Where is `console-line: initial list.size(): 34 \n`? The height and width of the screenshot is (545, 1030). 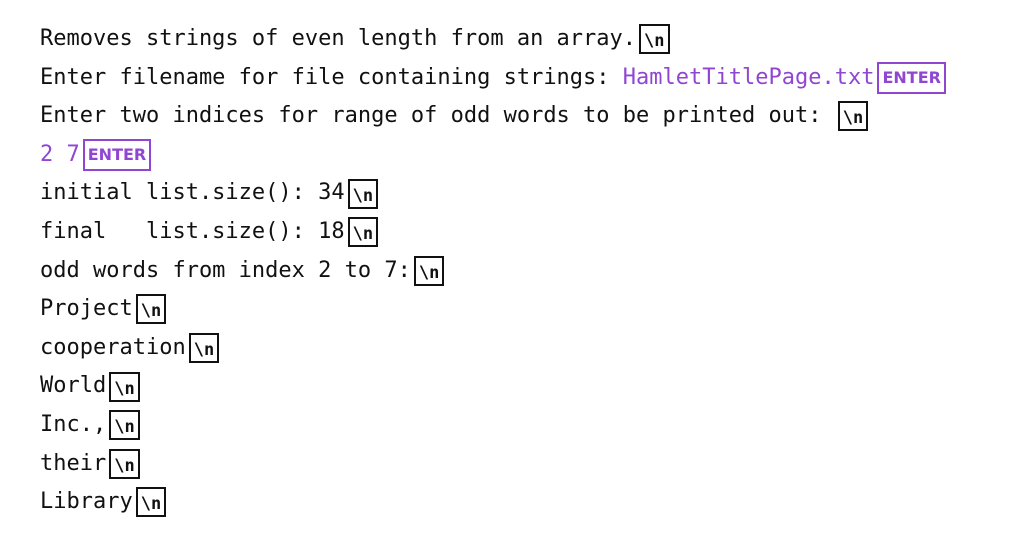
console-line: initial list.size(): 34 \n is located at coordinates (493, 193).